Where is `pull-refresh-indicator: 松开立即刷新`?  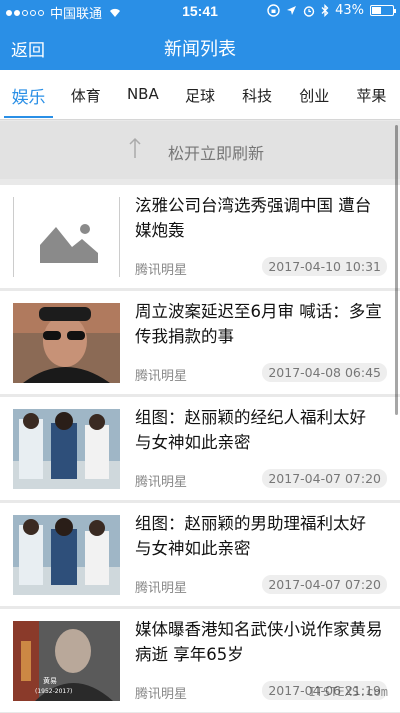
pull-refresh-indicator: 松开立即刷新 is located at coordinates (200, 150).